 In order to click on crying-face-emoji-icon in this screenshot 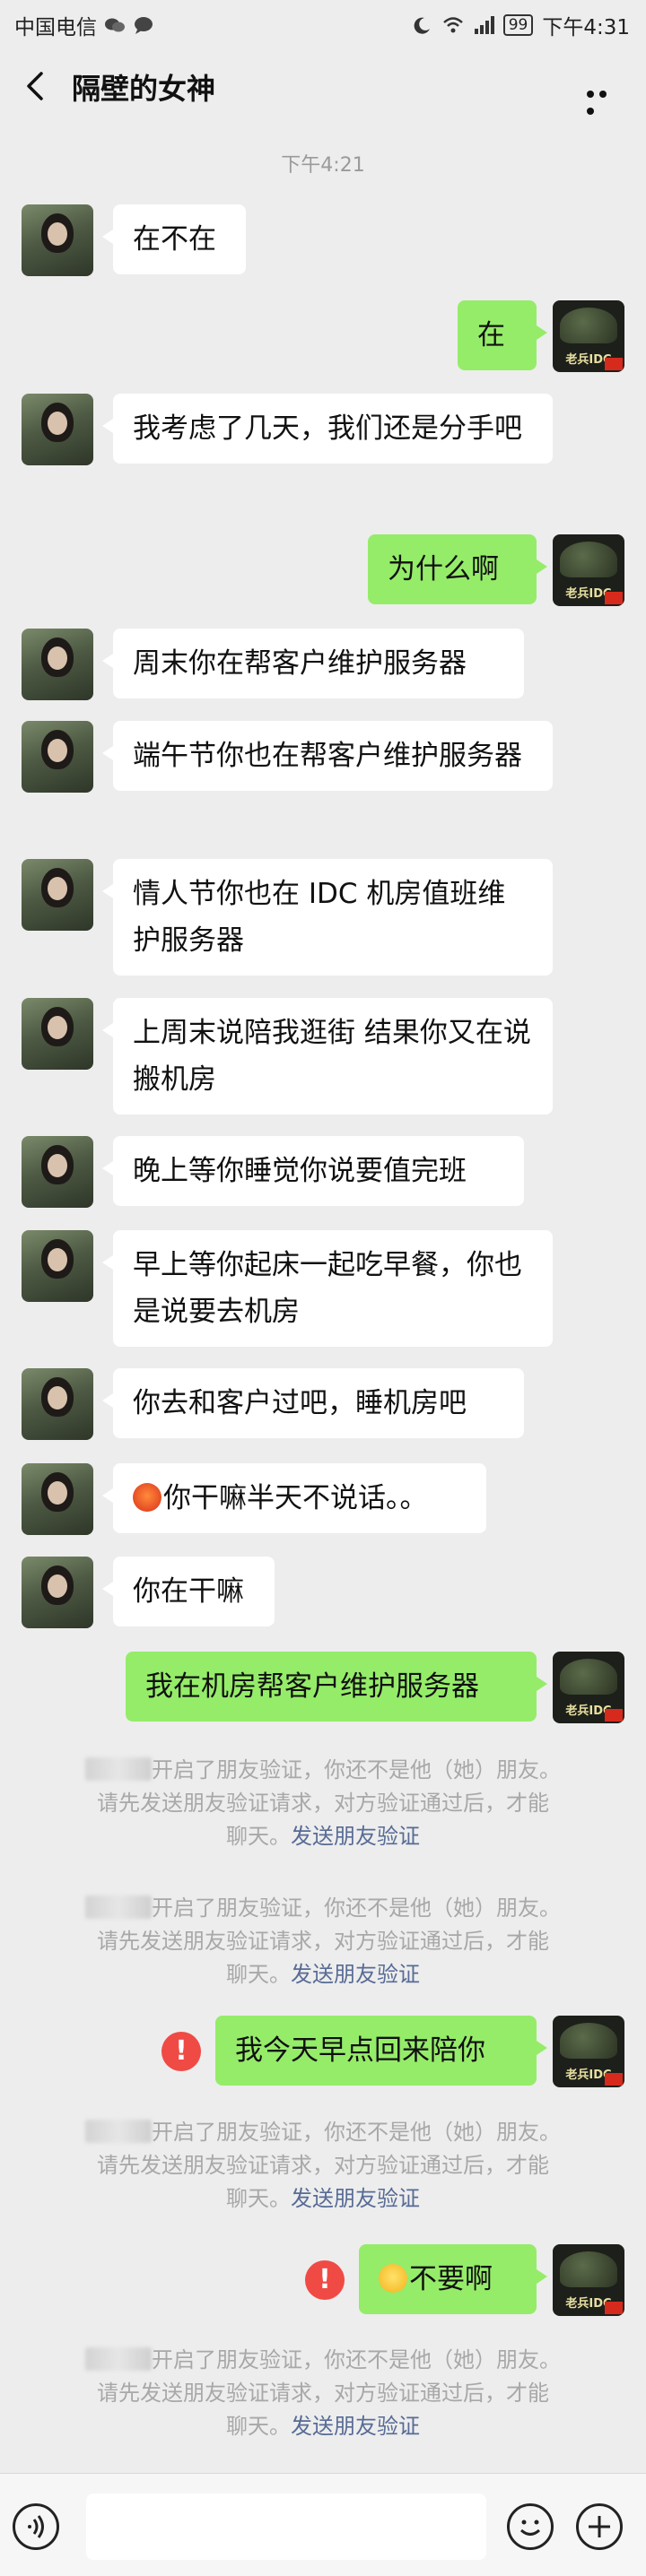, I will do `click(393, 2278)`.